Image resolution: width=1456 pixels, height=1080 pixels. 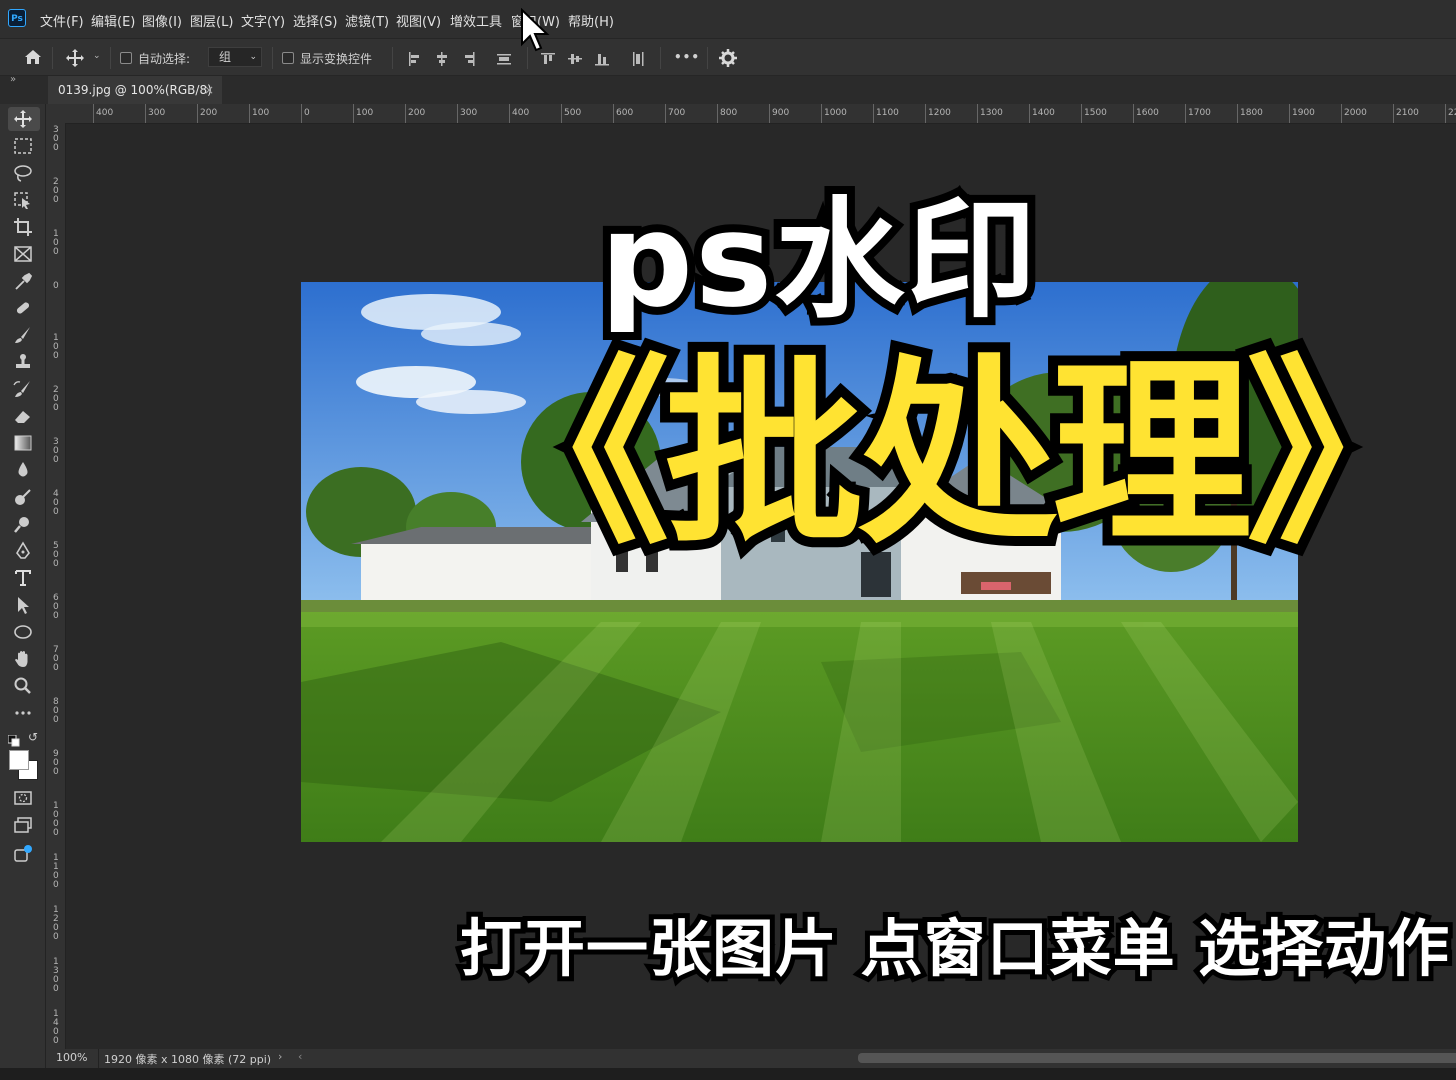 What do you see at coordinates (504, 58) in the screenshot?
I see `distribute-icon` at bounding box center [504, 58].